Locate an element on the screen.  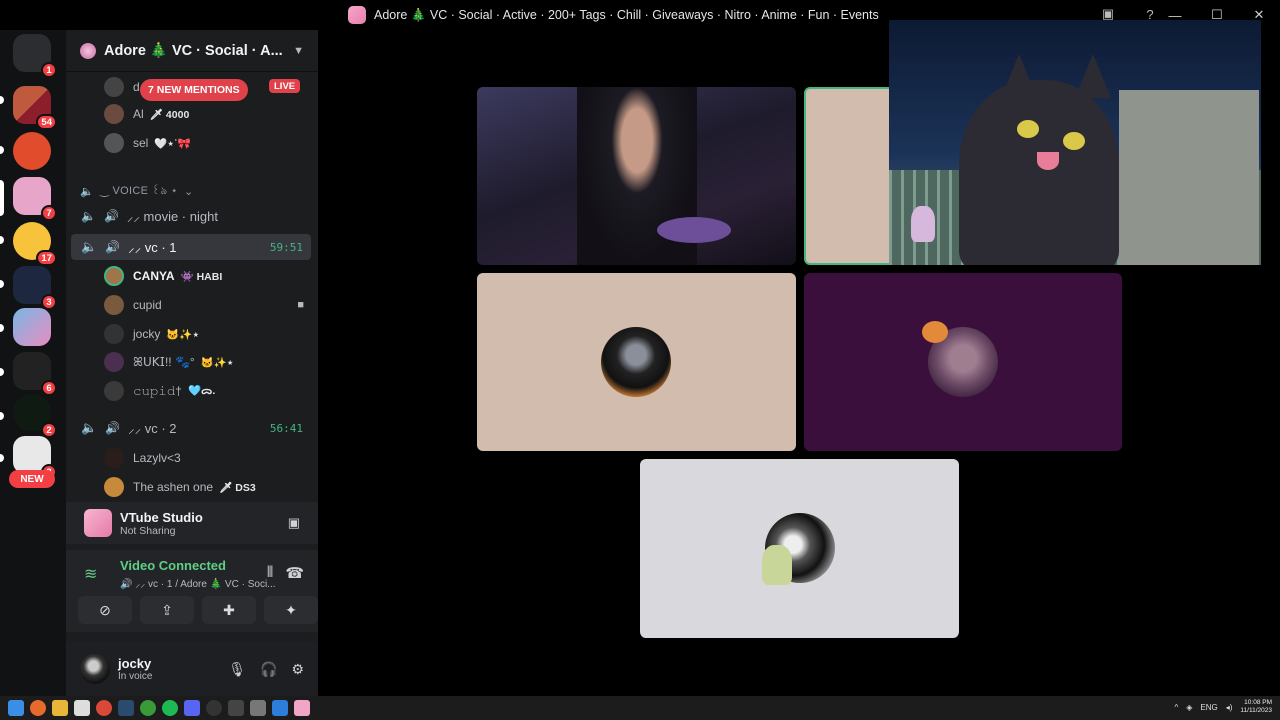
voice-status: Video Connected is located at coordinates (173, 565).